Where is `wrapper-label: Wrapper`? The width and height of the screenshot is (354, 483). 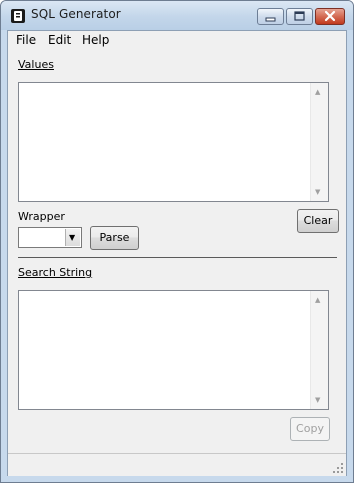
wrapper-label: Wrapper is located at coordinates (41, 216).